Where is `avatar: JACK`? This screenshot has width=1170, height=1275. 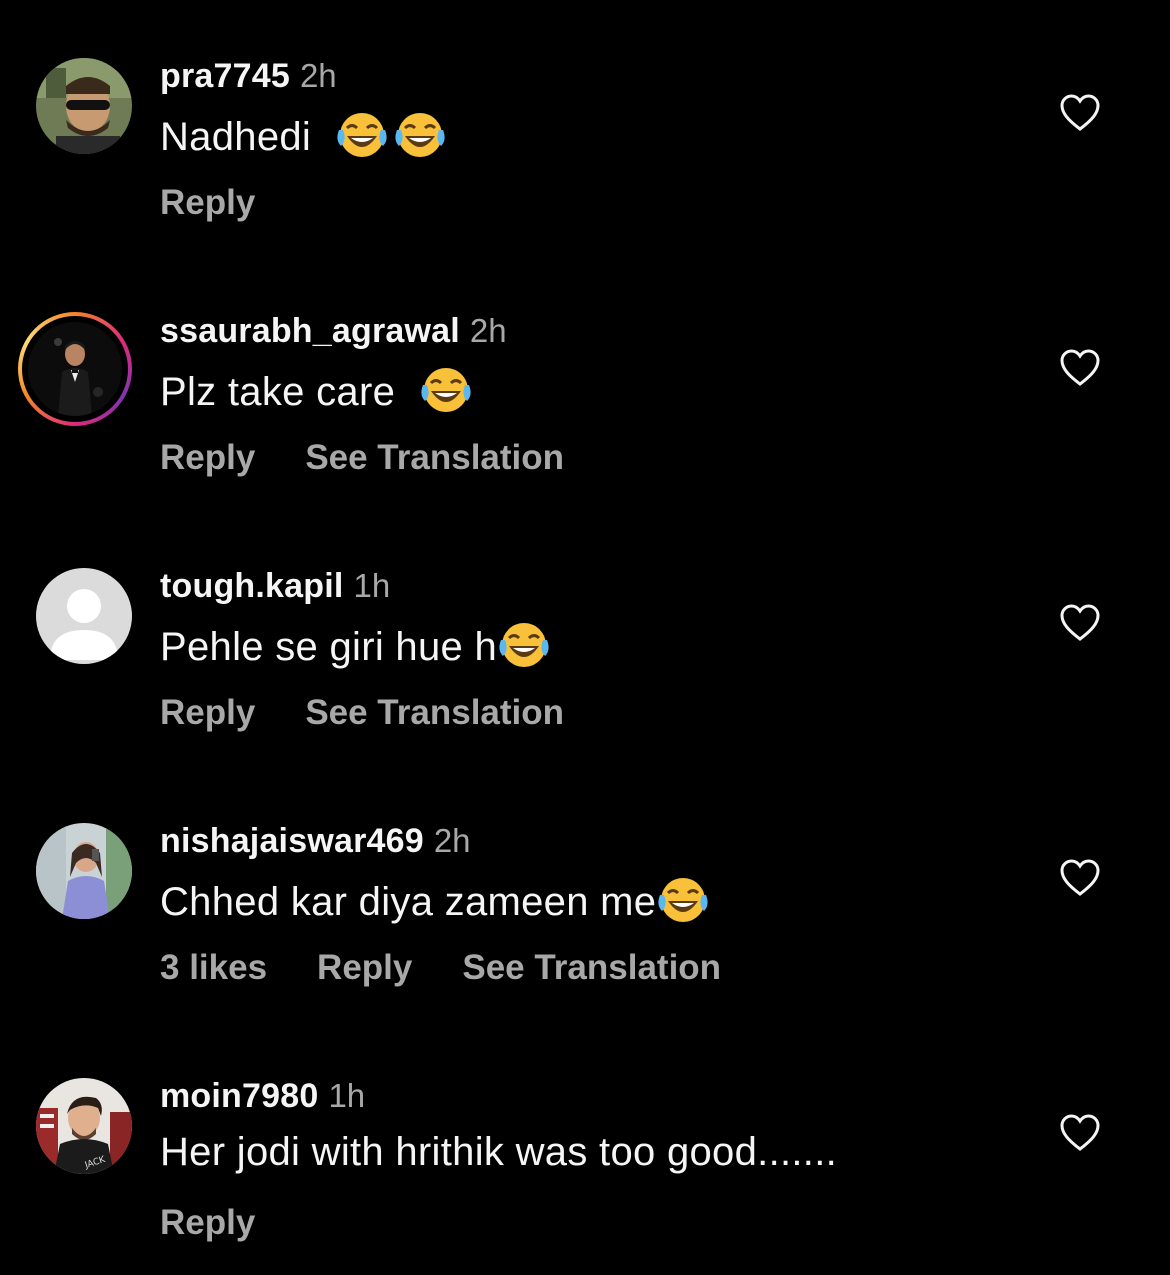 avatar: JACK is located at coordinates (84, 1126).